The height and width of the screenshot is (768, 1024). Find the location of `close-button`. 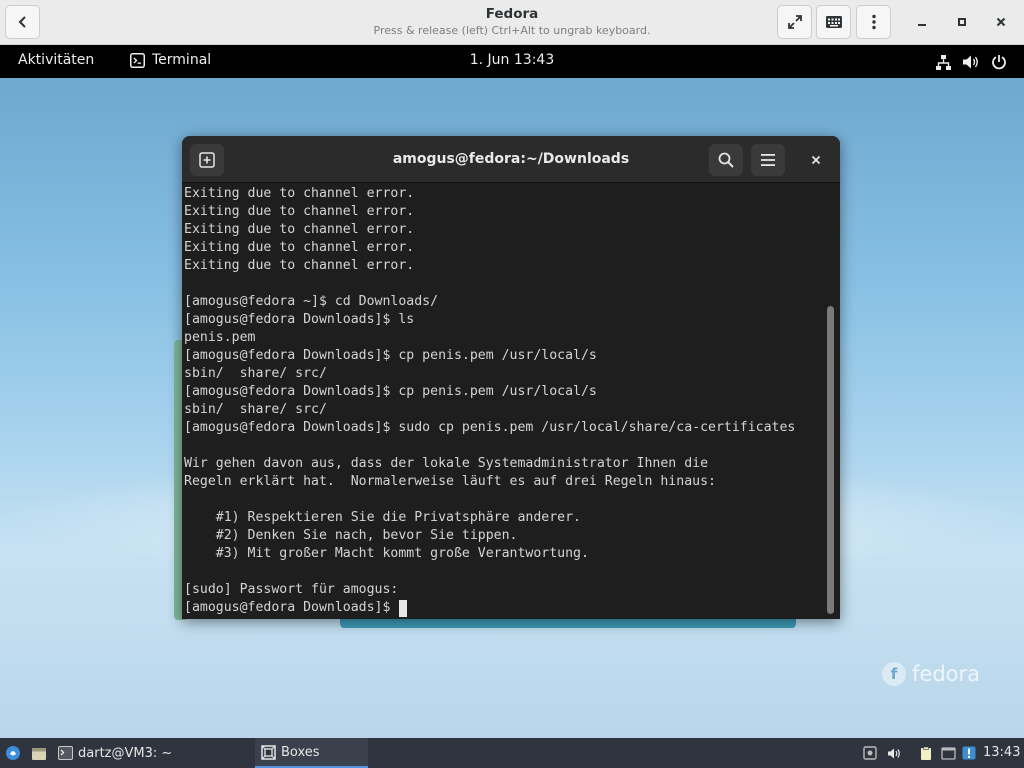

close-button is located at coordinates (1001, 22).